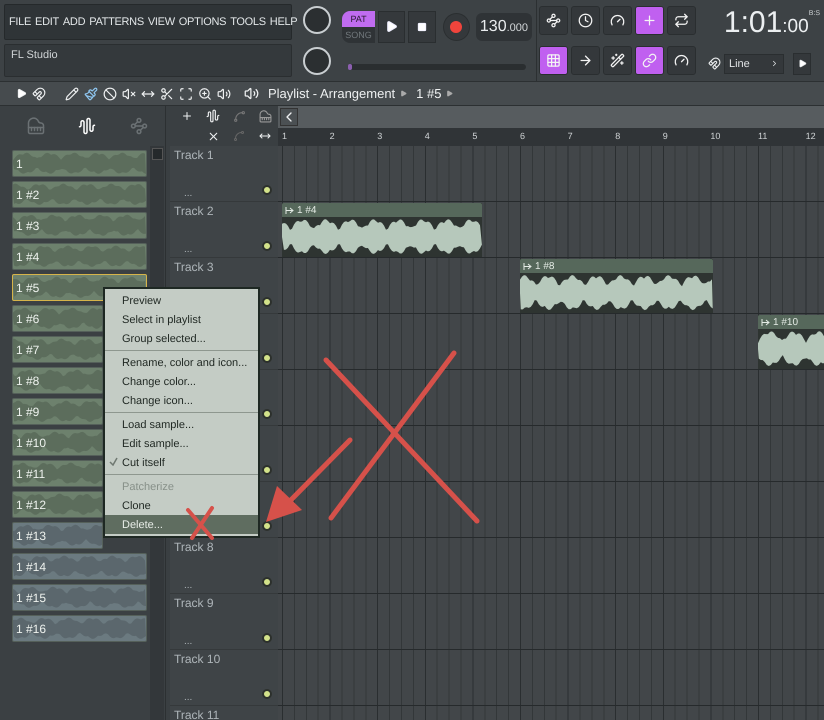  I want to click on playlist-title: Playlist - Arrangement, so click(332, 93).